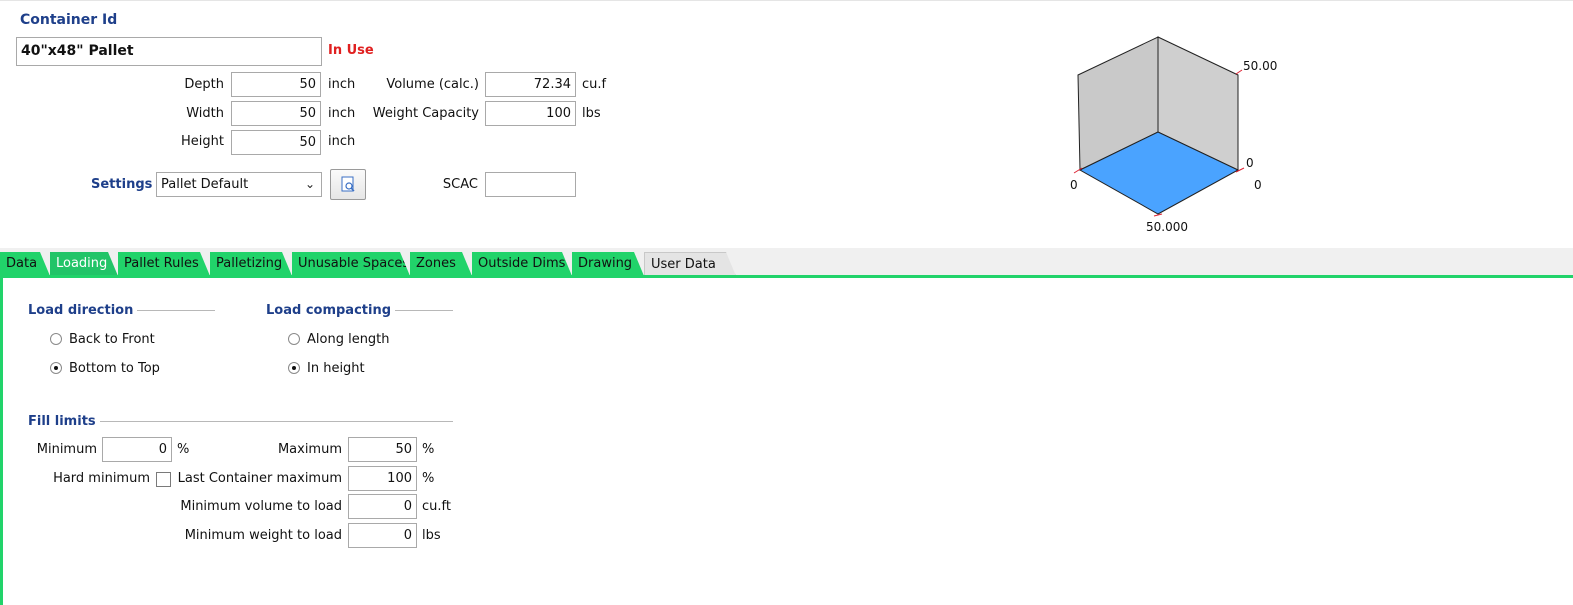 This screenshot has height=605, width=1573. What do you see at coordinates (205, 184) in the screenshot?
I see `settings-selected: Pallet Default` at bounding box center [205, 184].